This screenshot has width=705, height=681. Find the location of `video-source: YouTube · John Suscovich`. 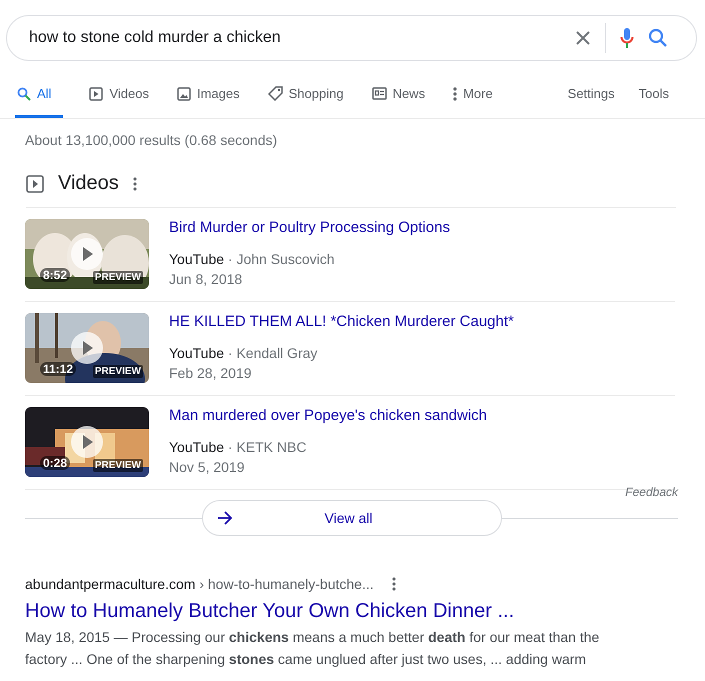

video-source: YouTube · John Suscovich is located at coordinates (252, 259).